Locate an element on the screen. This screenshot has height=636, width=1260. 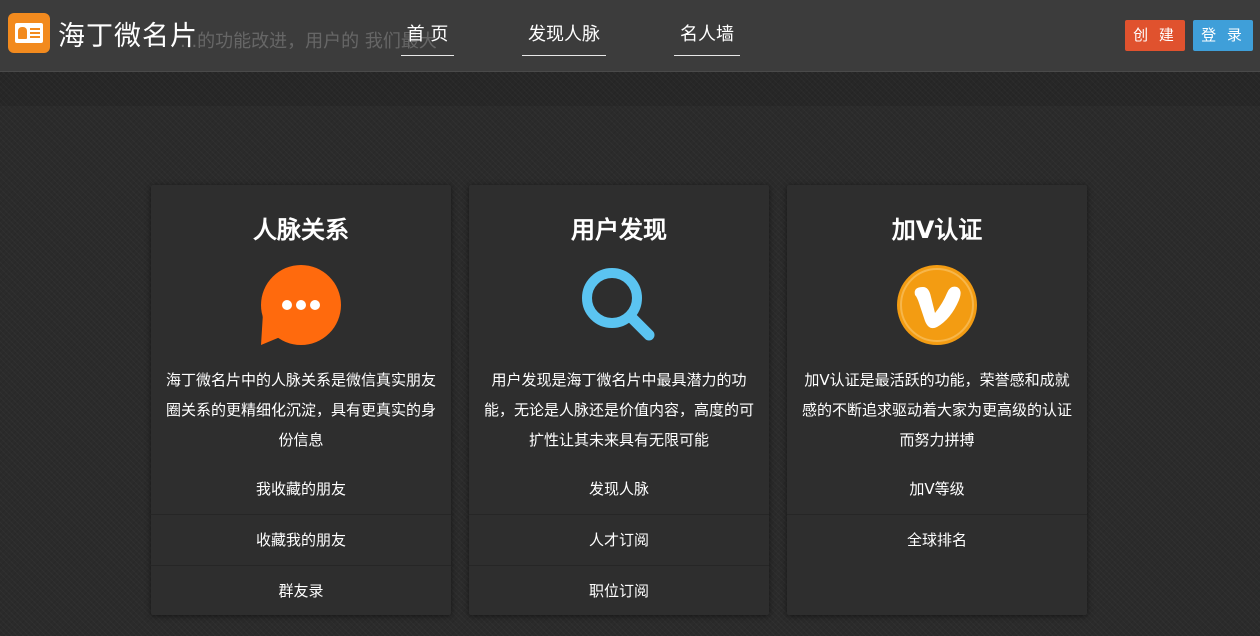
card-description: 海丁微名片中的人脉关系是微信真实朋友圈关系的更精细化沉淀，具有更真实的身份信息 is located at coordinates (300, 410).